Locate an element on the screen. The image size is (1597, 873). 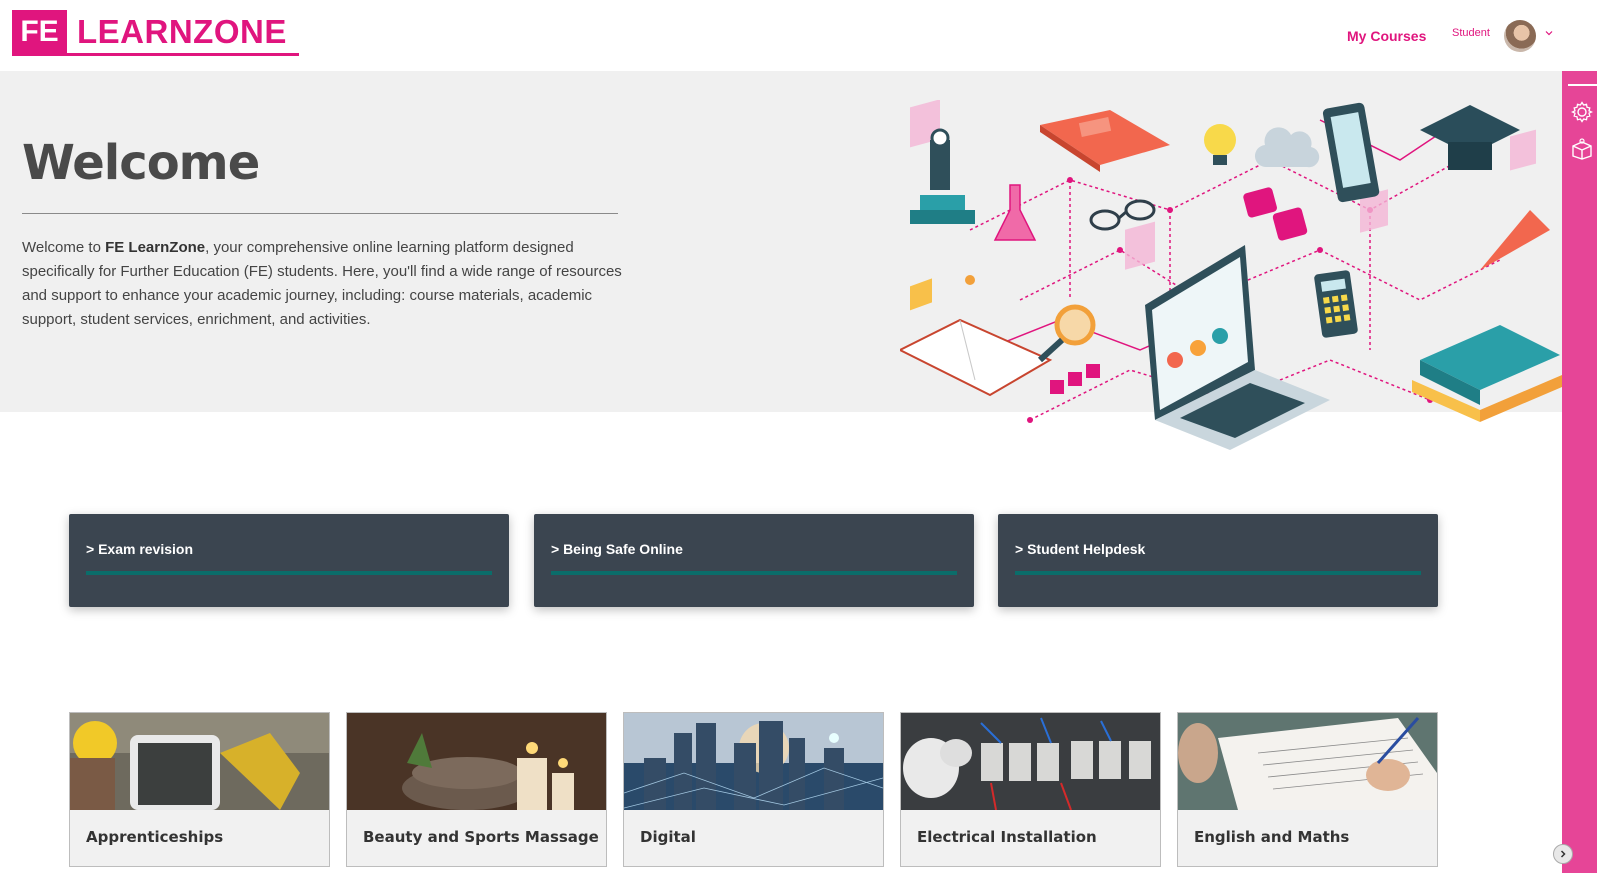
my-courses-link: My Courses is located at coordinates (1386, 36).